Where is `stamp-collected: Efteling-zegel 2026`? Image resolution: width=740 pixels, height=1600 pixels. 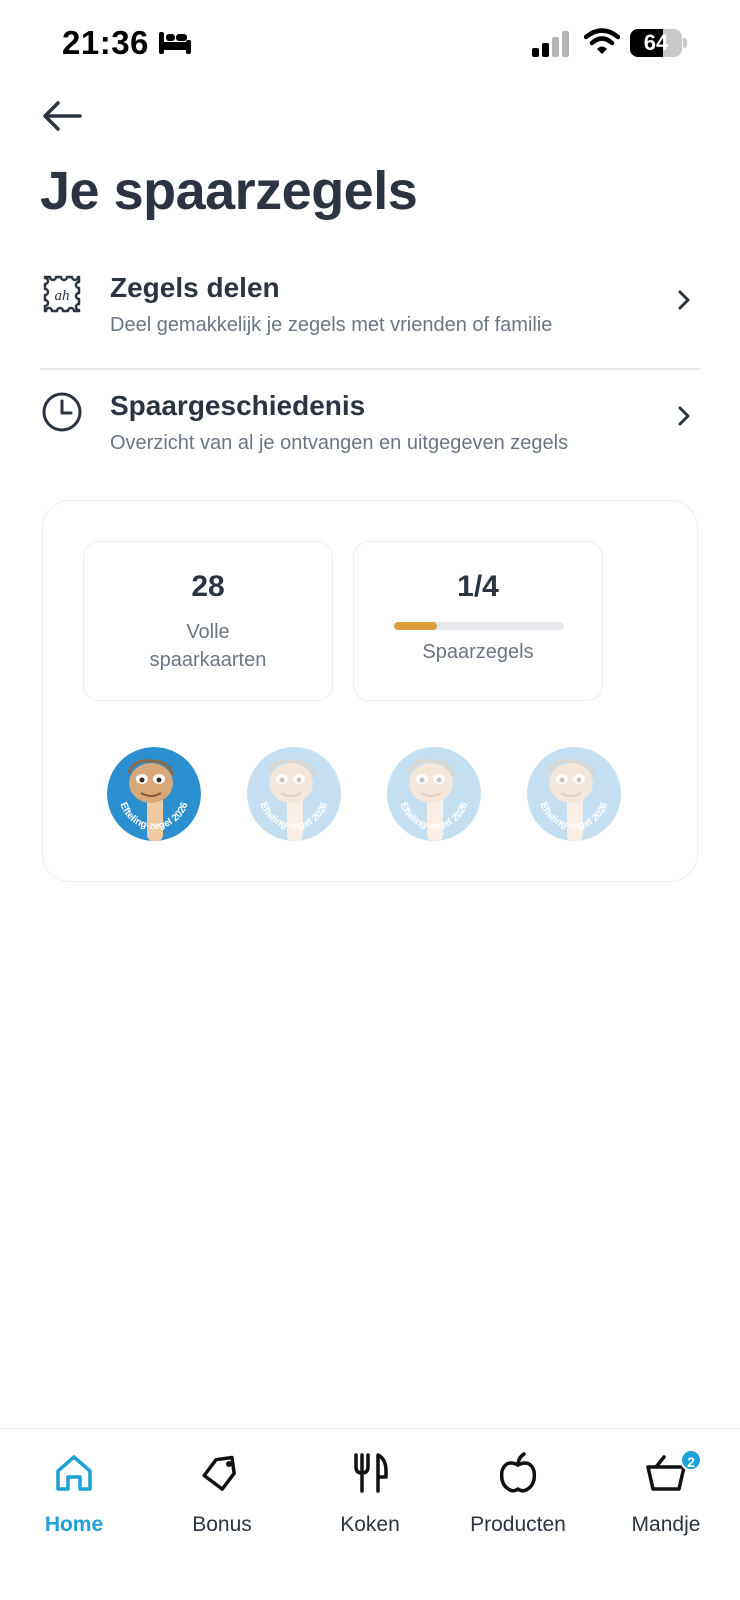
stamp-collected: Efteling-zegel 2026 is located at coordinates (154, 794).